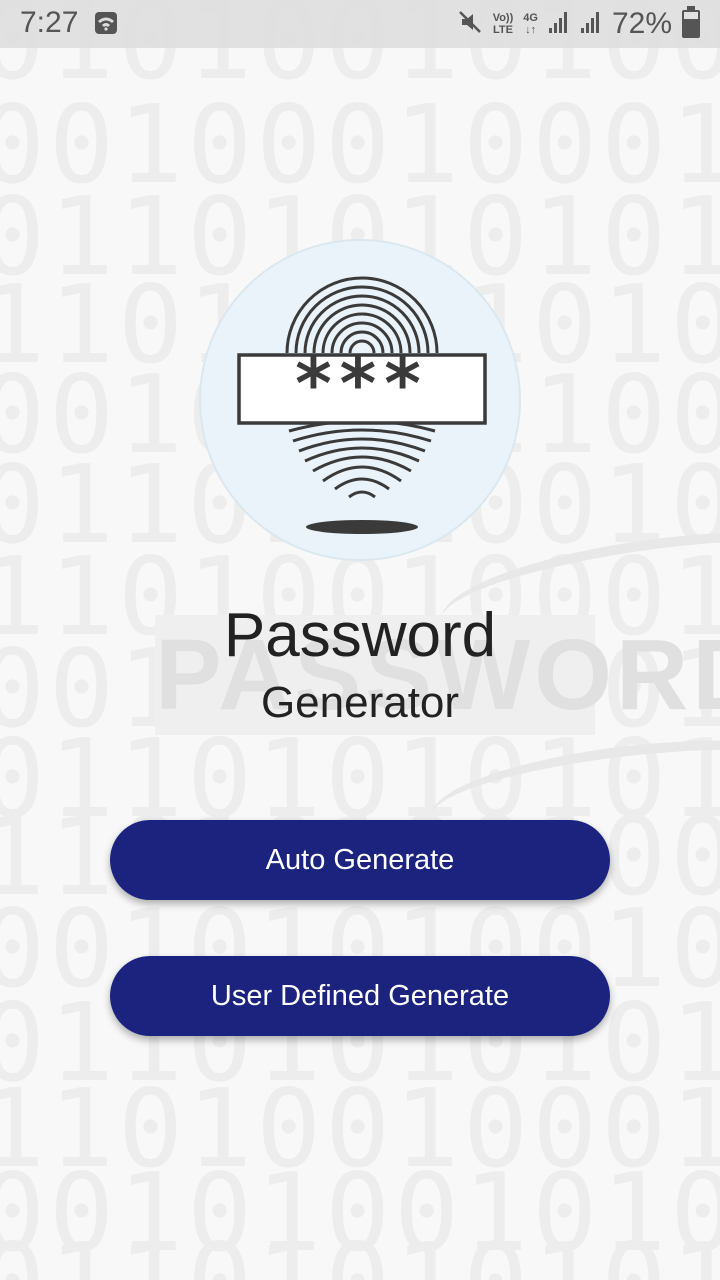 This screenshot has width=720, height=1280. Describe the element at coordinates (106, 23) in the screenshot. I see `wifi-icon` at that location.